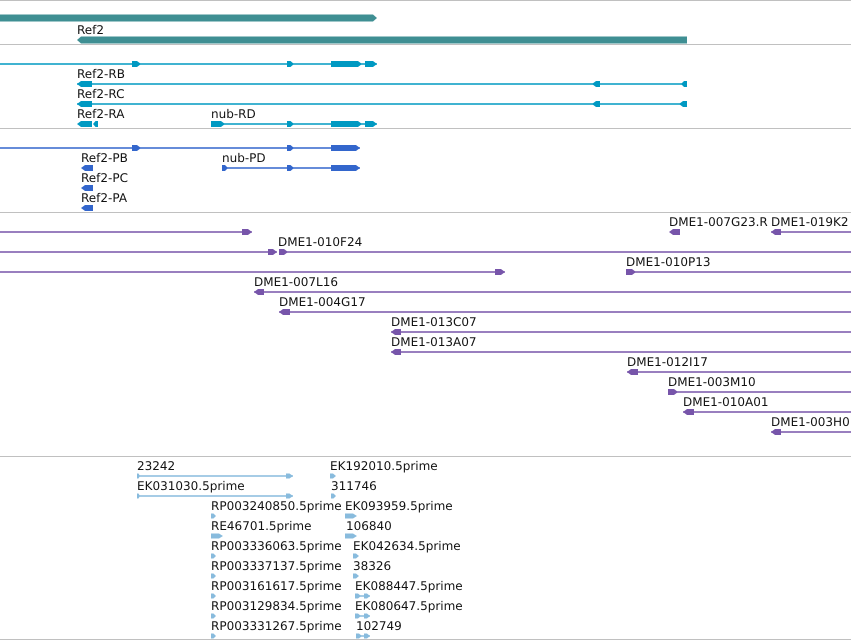  Describe the element at coordinates (434, 322) in the screenshot. I see `feature-label: DME1-013C07` at that location.